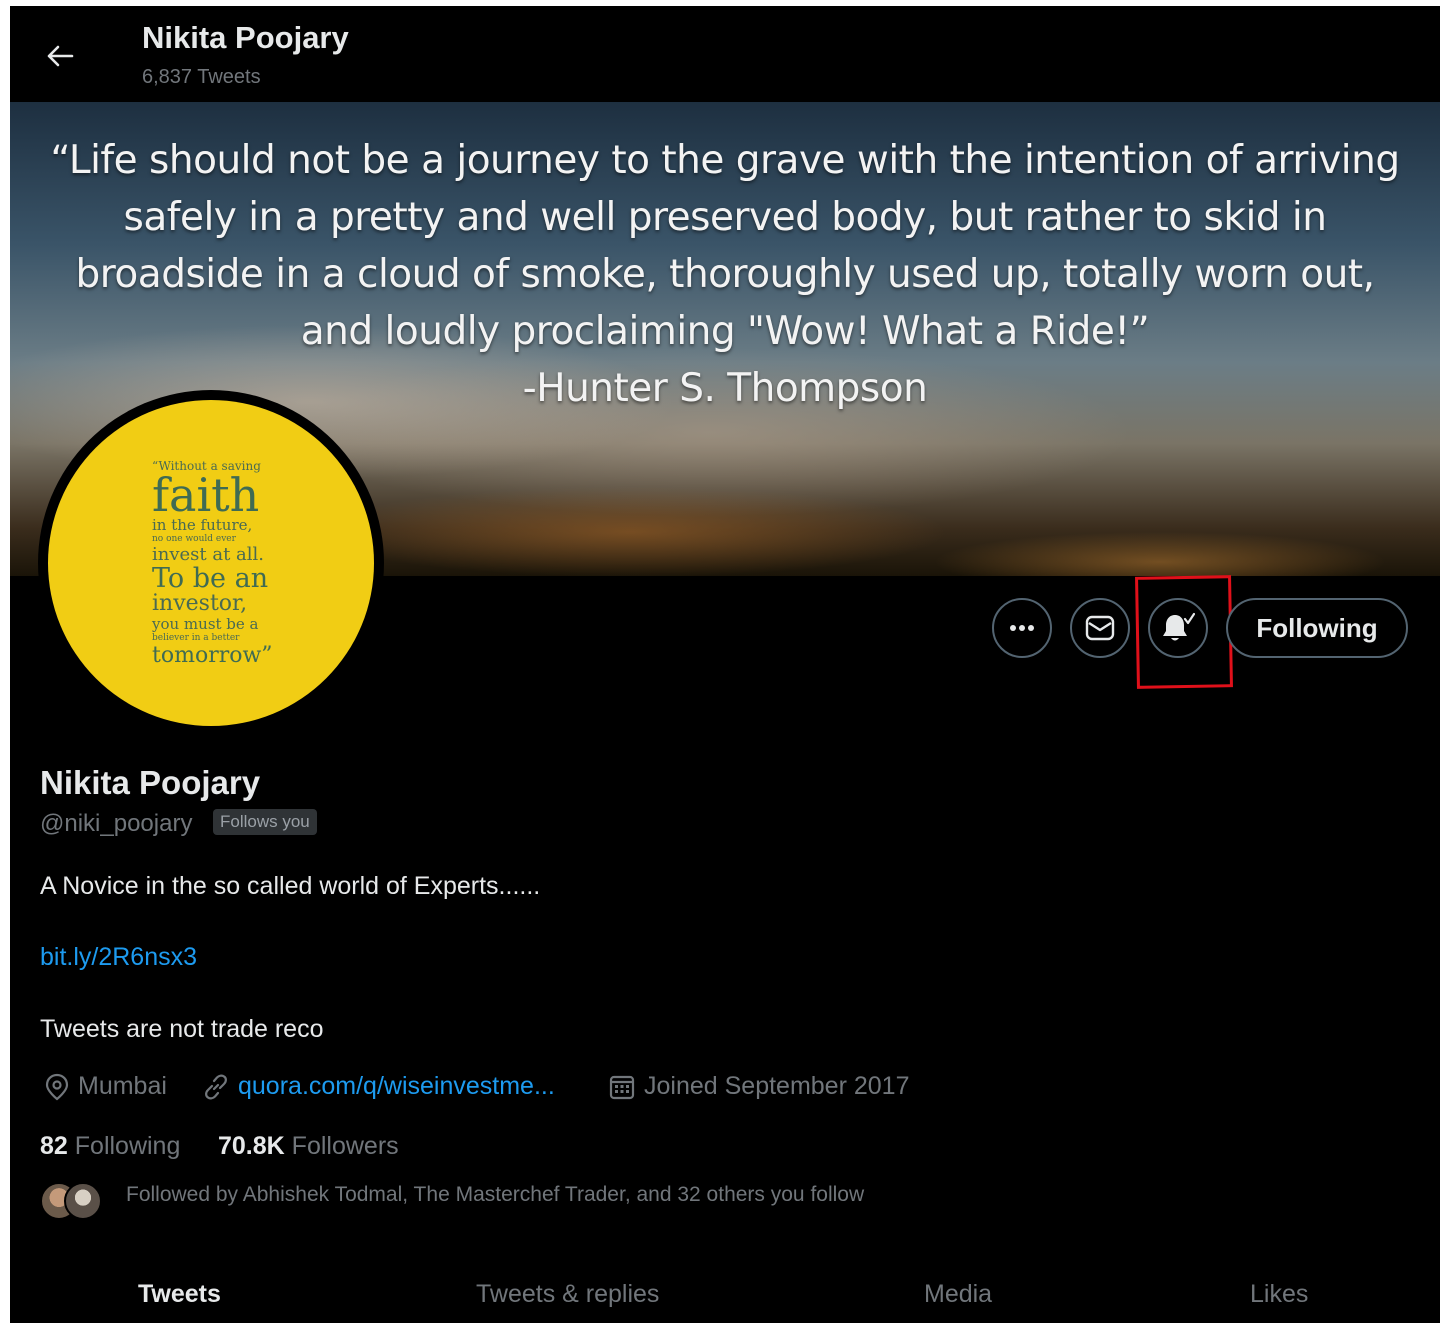 The height and width of the screenshot is (1323, 1448). What do you see at coordinates (567, 1294) in the screenshot?
I see `tab-tweets-replies: Tweets & replies` at bounding box center [567, 1294].